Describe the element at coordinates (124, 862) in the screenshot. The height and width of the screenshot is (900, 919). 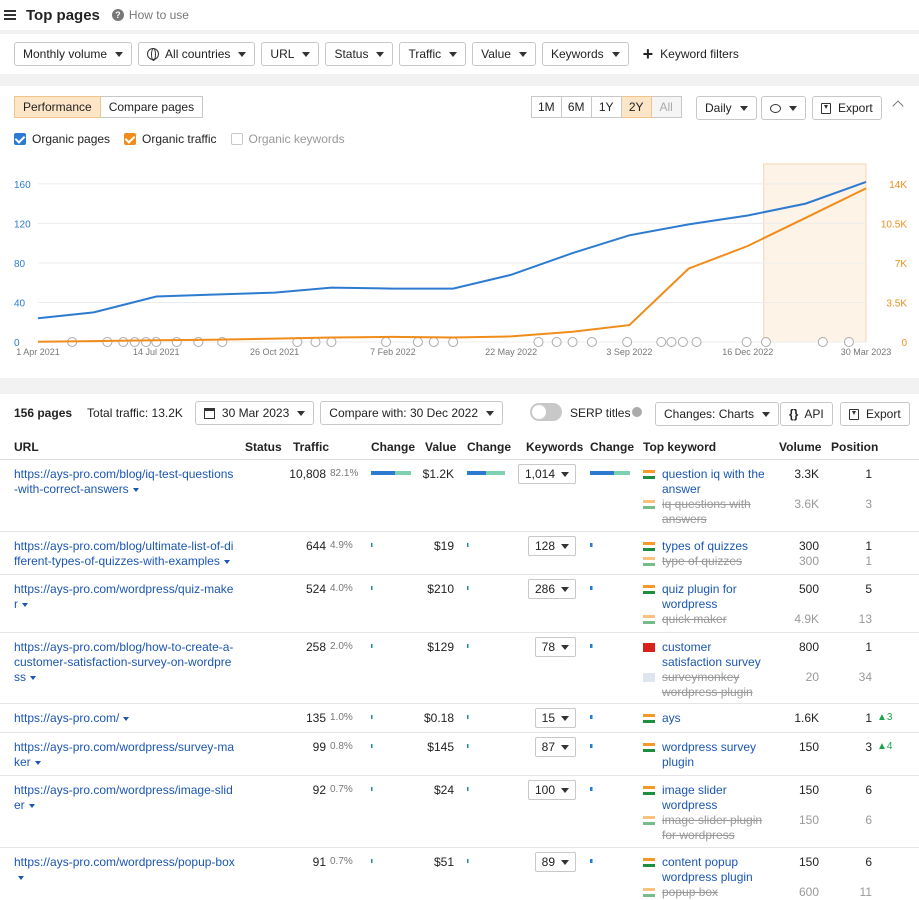
I see `page-url: https://ays-pro.com/wordpress/popup-box` at that location.